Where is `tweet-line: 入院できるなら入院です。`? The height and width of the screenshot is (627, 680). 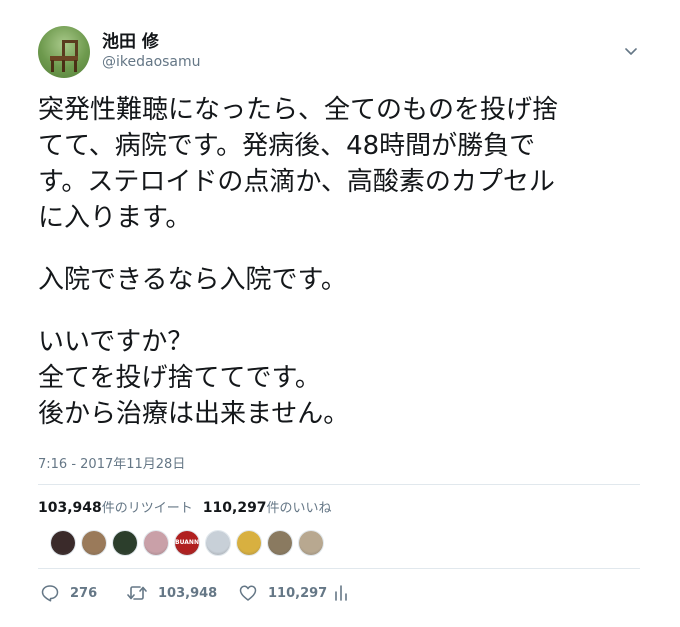
tweet-line: 入院できるなら入院です。 is located at coordinates (192, 280).